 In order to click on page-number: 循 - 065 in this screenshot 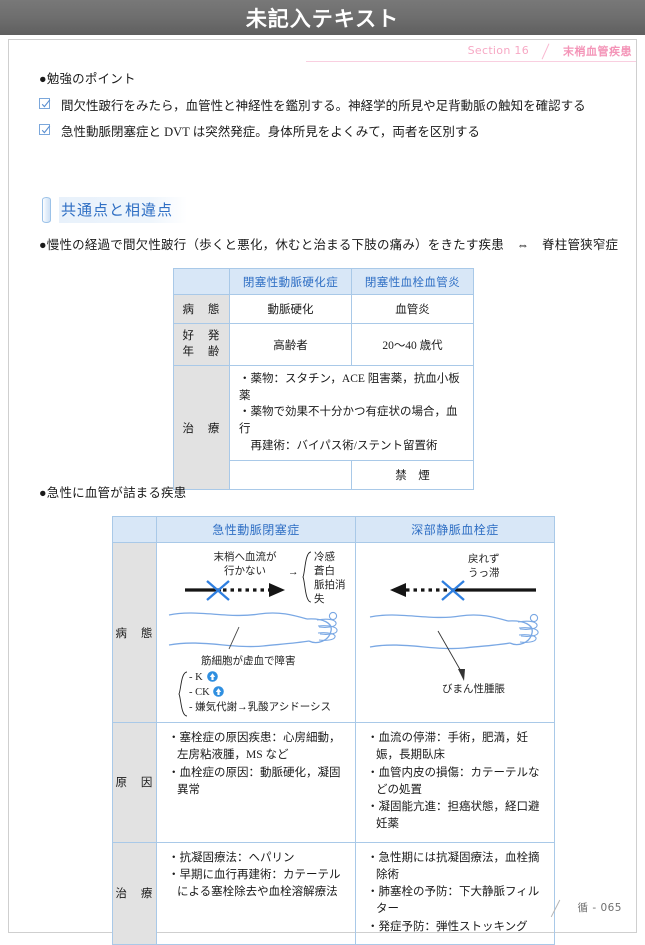, I will do `click(599, 908)`.